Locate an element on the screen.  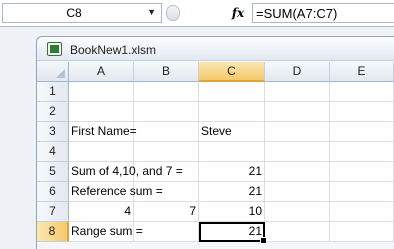
cell-a6: Reference sum = is located at coordinates (116, 192).